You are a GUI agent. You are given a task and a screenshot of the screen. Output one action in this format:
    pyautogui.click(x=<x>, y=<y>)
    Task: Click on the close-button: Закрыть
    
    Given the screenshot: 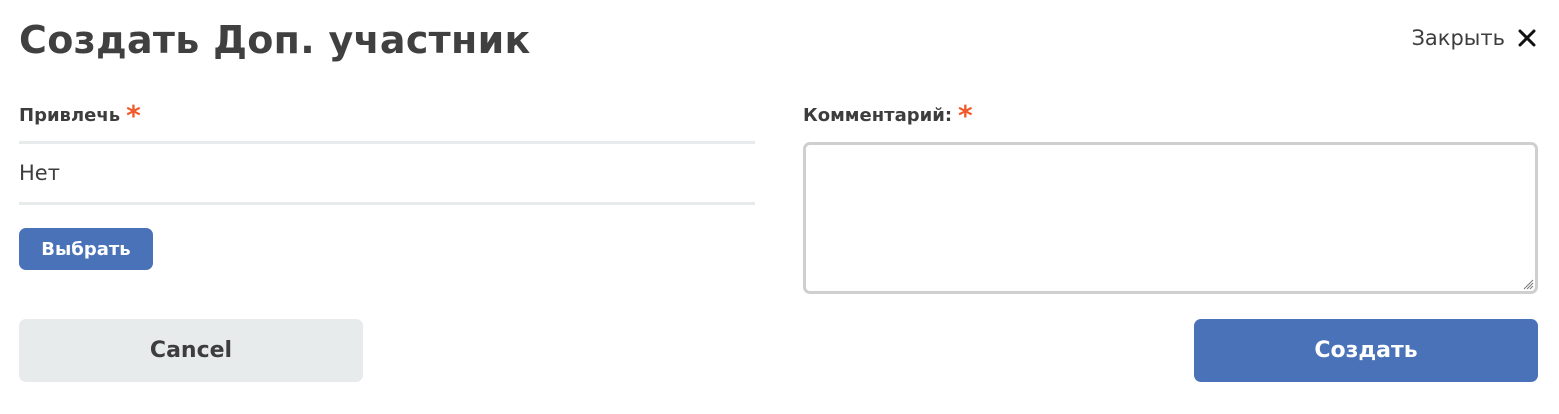 What is the action you would take?
    pyautogui.click(x=1474, y=38)
    